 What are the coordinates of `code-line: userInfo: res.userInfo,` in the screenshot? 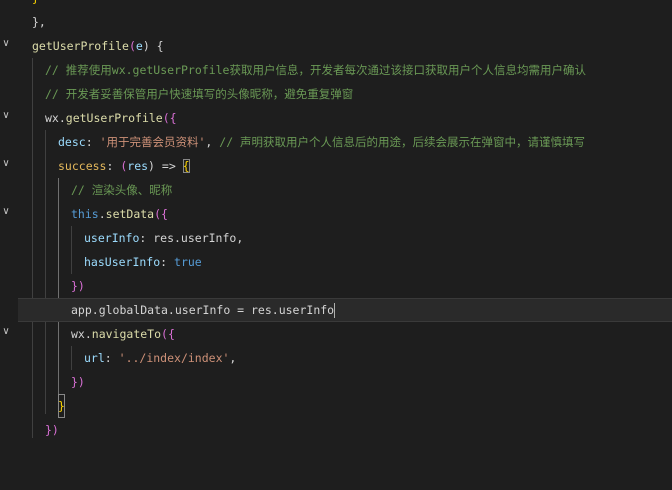 It's located at (164, 238).